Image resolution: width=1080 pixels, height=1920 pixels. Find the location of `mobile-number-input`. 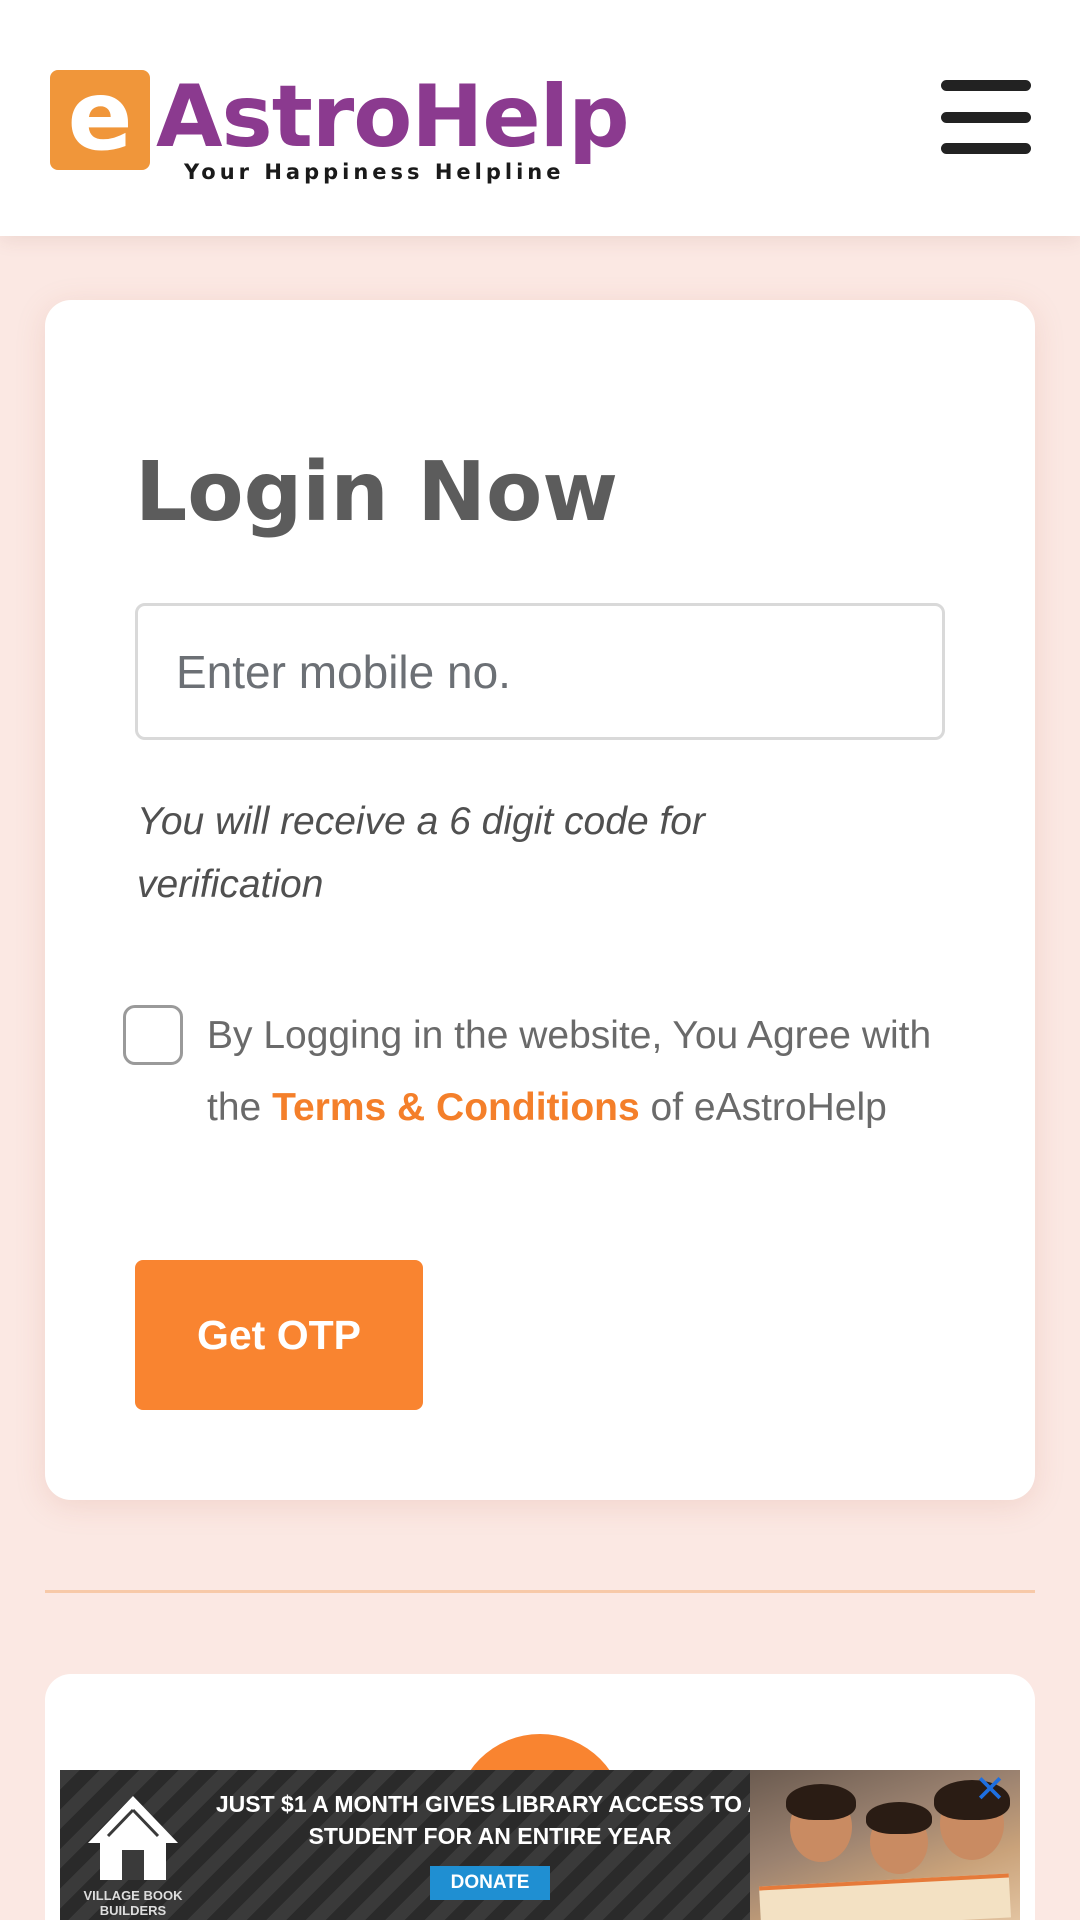

mobile-number-input is located at coordinates (540, 671).